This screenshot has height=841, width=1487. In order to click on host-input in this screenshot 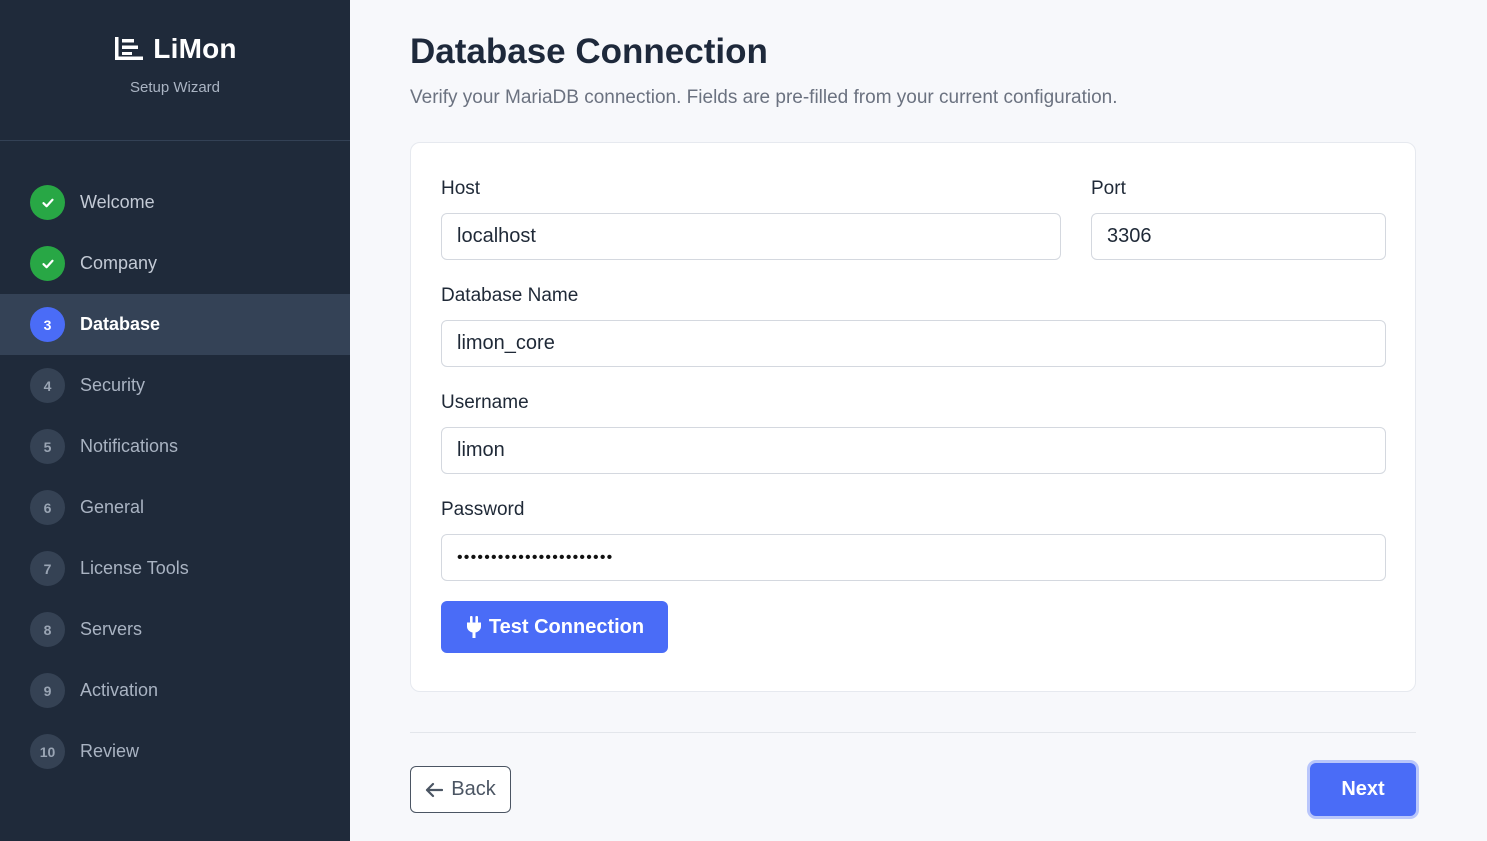, I will do `click(751, 236)`.